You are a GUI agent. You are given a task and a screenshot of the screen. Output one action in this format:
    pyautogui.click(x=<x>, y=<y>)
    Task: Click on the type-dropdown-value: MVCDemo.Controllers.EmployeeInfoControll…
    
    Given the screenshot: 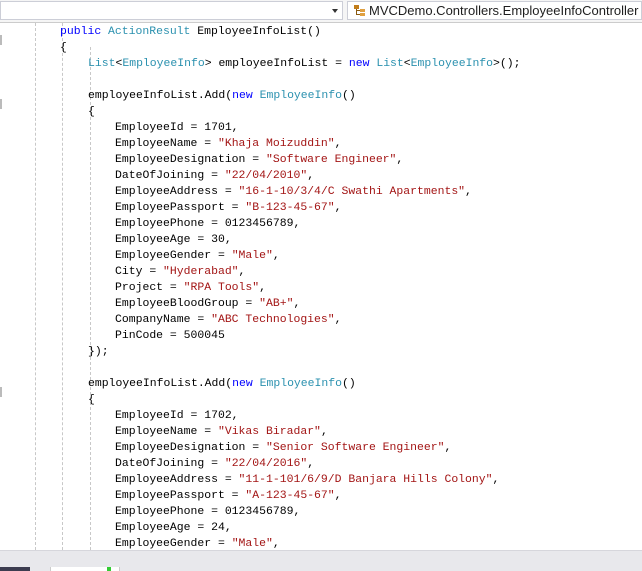 What is the action you would take?
    pyautogui.click(x=504, y=10)
    